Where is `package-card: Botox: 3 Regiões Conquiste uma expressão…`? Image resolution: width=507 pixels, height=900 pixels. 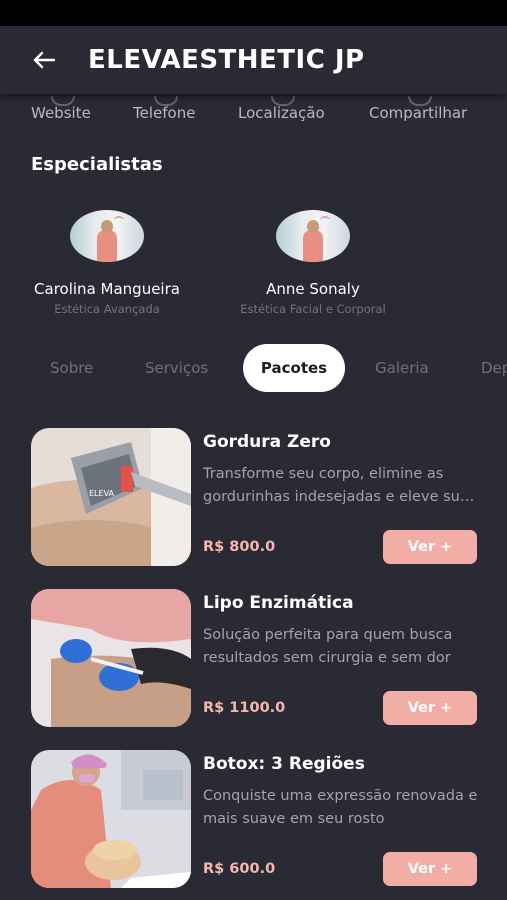 package-card: Botox: 3 Regiões Conquiste uma expressão… is located at coordinates (255, 819).